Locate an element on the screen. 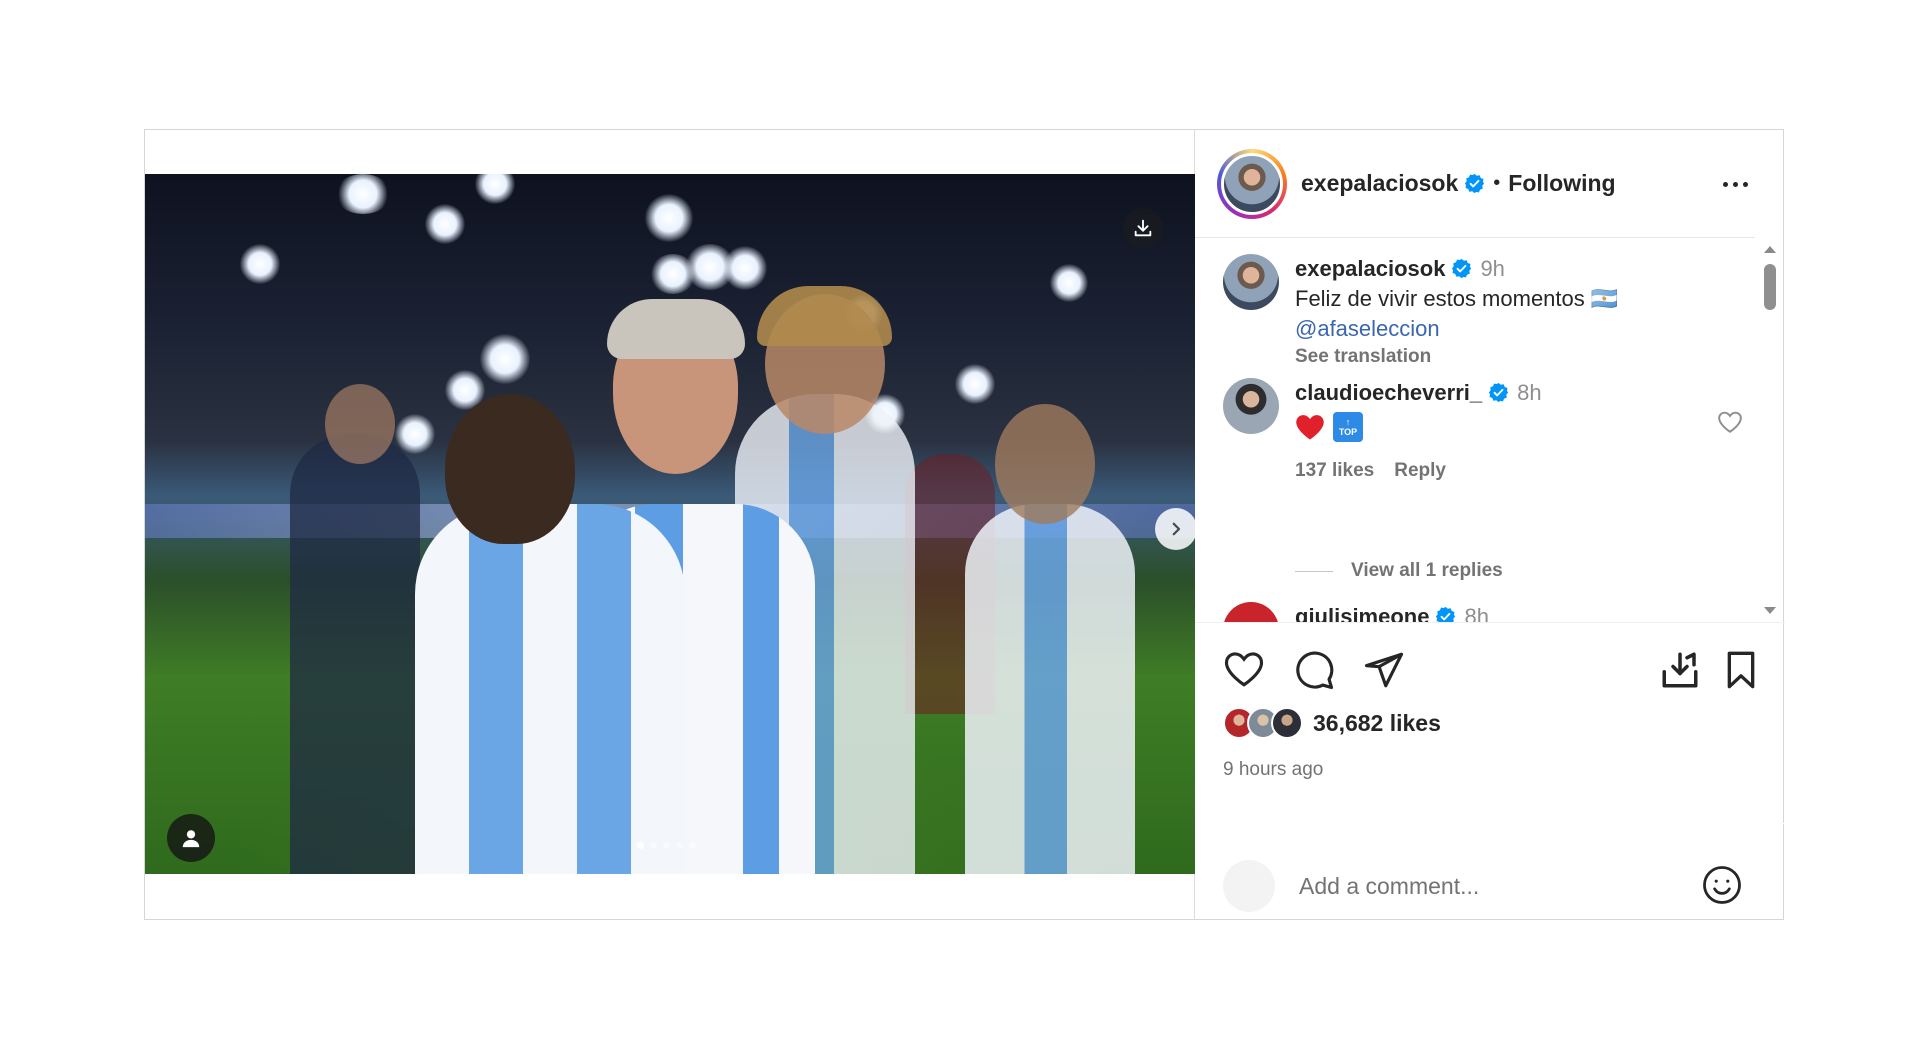 The width and height of the screenshot is (1920, 1047). next-slide-button is located at coordinates (1176, 529).